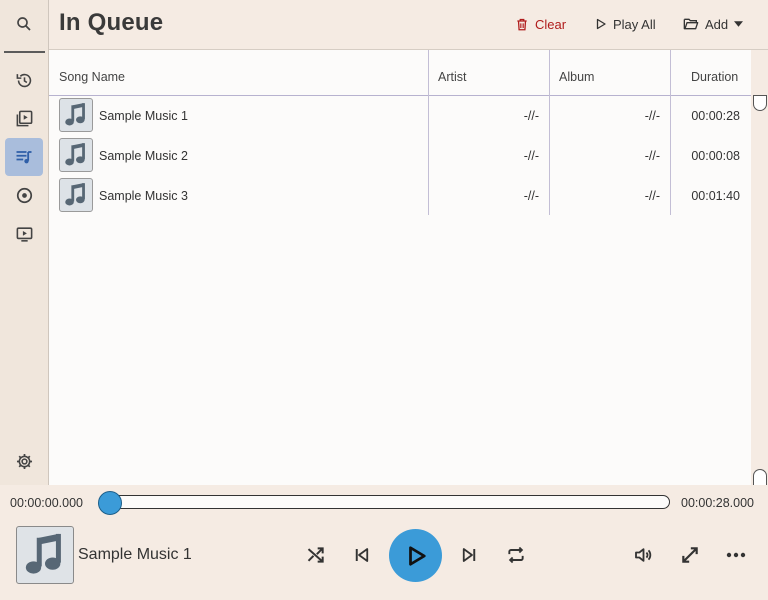 The height and width of the screenshot is (600, 768). I want to click on folder-open-icon, so click(691, 24).